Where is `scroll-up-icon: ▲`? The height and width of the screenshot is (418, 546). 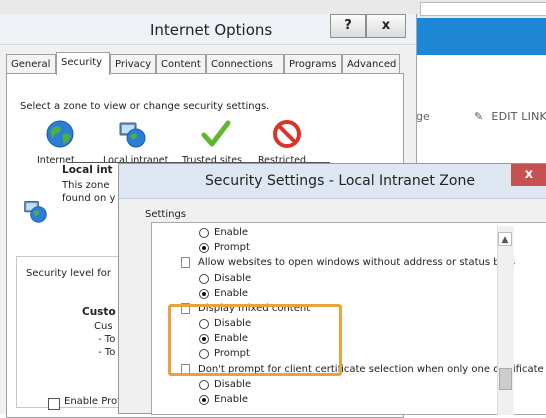 scroll-up-icon: ▲ is located at coordinates (505, 239).